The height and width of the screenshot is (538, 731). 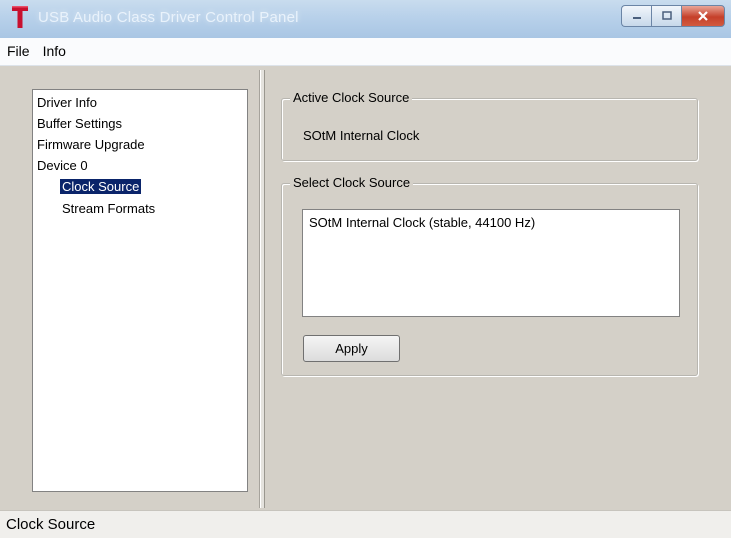 What do you see at coordinates (262, 289) in the screenshot?
I see `panel-splitter` at bounding box center [262, 289].